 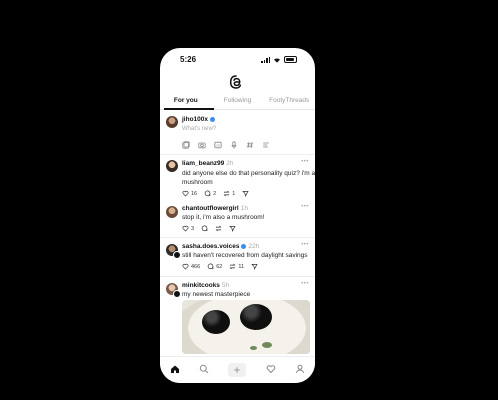 I want to click on post-username-row: sasha.does.voices 22h, so click(x=220, y=246).